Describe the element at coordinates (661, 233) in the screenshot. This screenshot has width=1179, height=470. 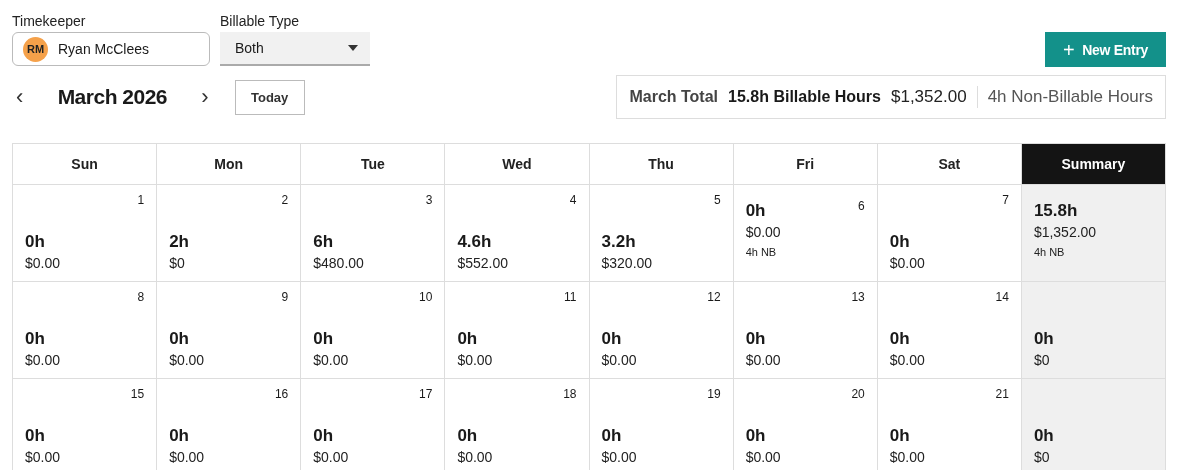
I see `day-cell: 5 3.2h $320.00` at that location.